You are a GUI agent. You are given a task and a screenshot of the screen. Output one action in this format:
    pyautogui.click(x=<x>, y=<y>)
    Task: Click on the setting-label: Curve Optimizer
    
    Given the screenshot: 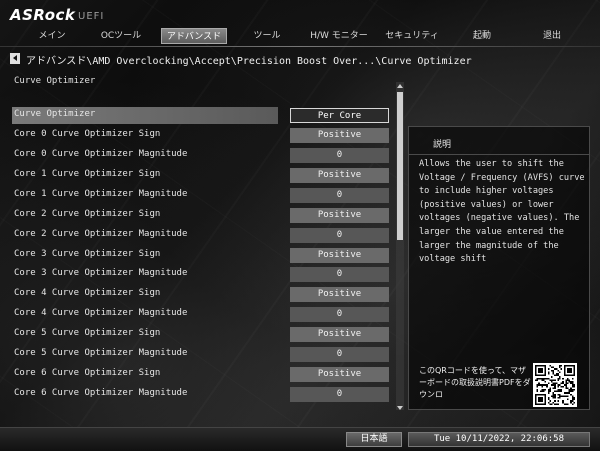 What is the action you would take?
    pyautogui.click(x=55, y=114)
    